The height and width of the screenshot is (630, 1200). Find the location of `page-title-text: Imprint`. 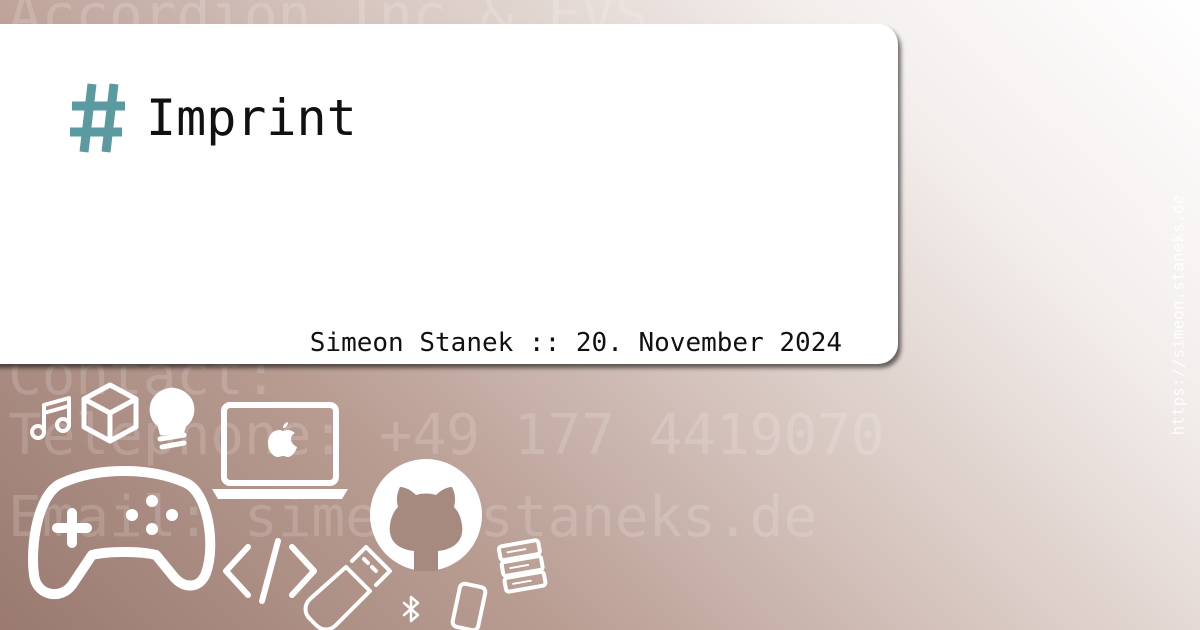

page-title-text: Imprint is located at coordinates (251, 118).